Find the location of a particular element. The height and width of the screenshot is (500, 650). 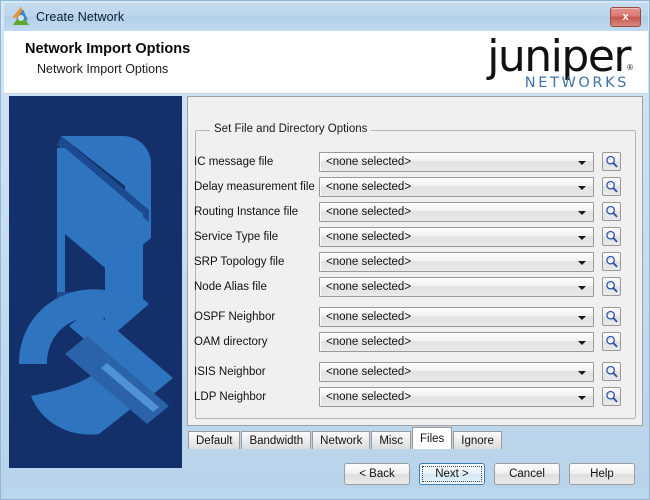

focus-ring is located at coordinates (452, 474).